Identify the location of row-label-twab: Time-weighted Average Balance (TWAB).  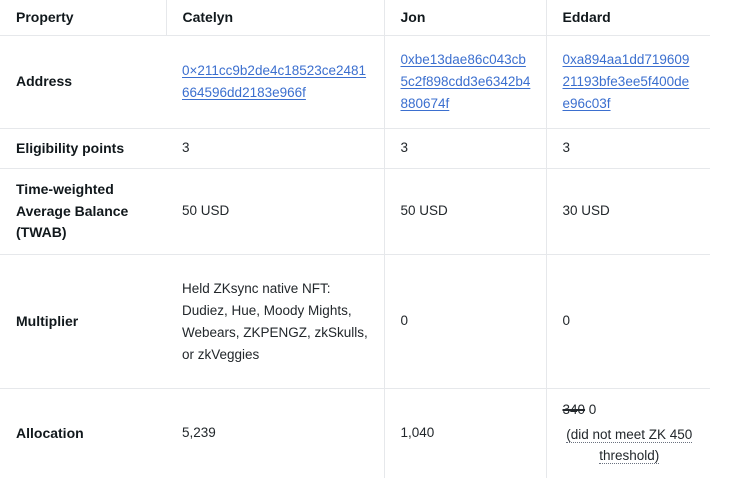
(83, 211).